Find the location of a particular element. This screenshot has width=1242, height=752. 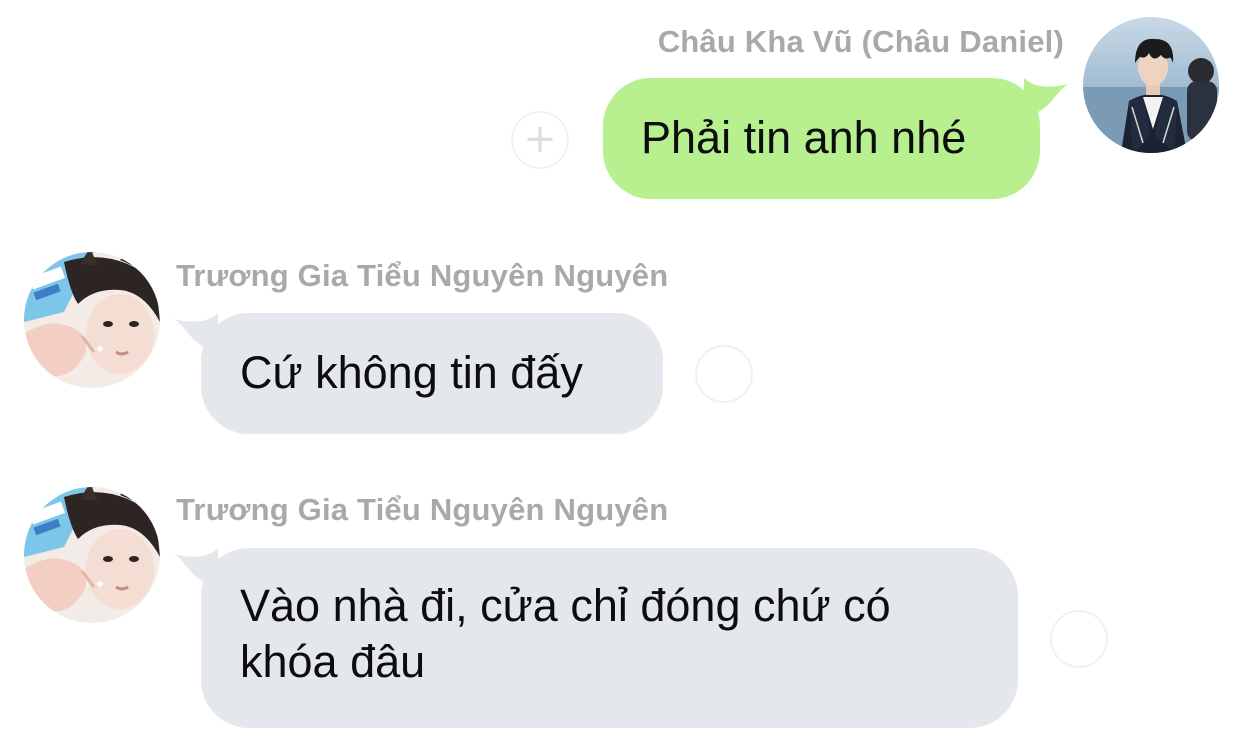

avatar-image is located at coordinates (1151, 85).